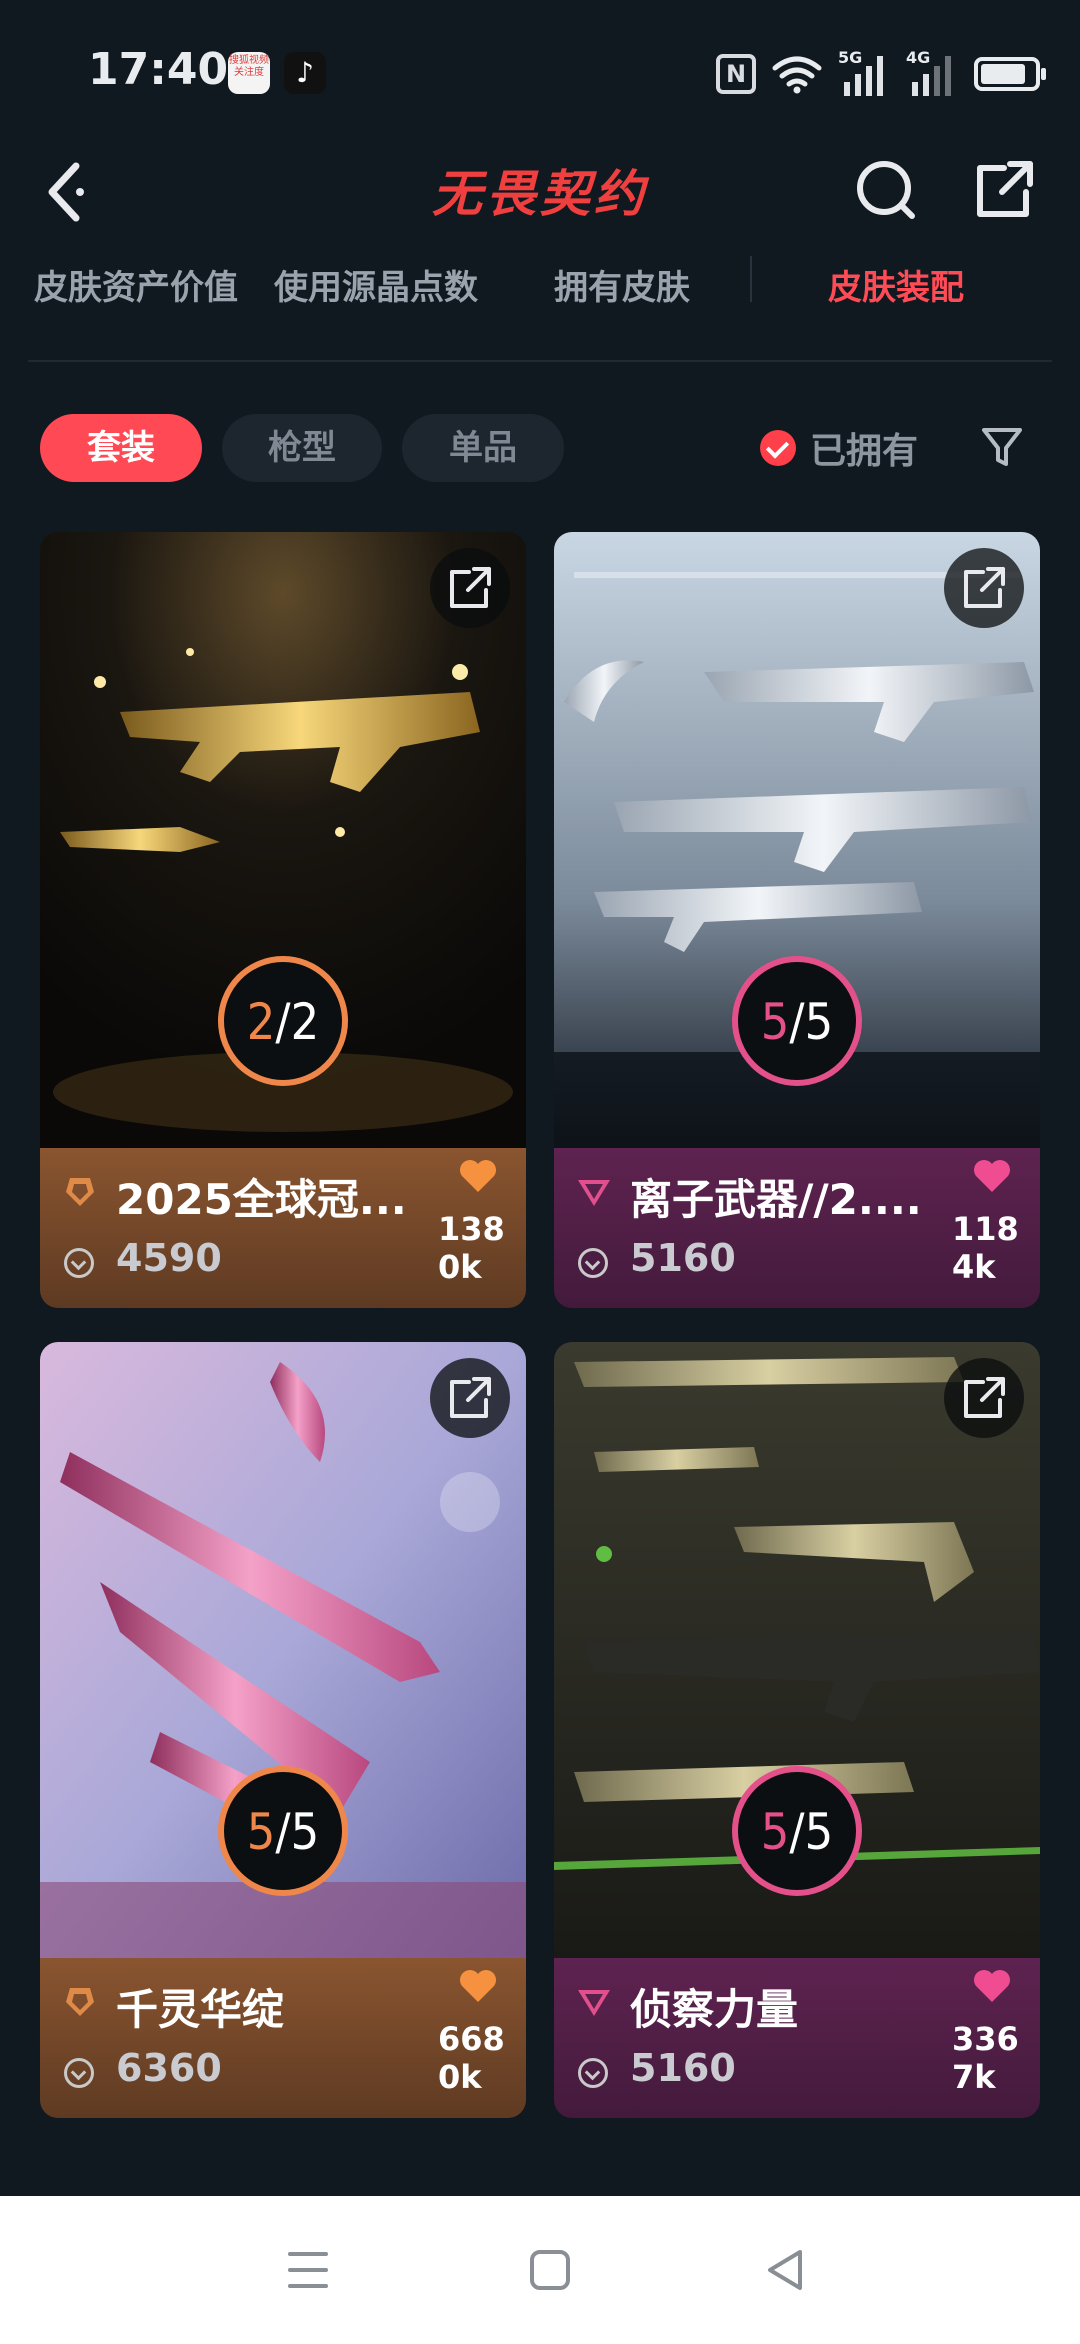 The width and height of the screenshot is (1080, 2344). Describe the element at coordinates (283, 1730) in the screenshot. I see `bundle-card: 5/5 千灵华绽 6360 6680k` at that location.